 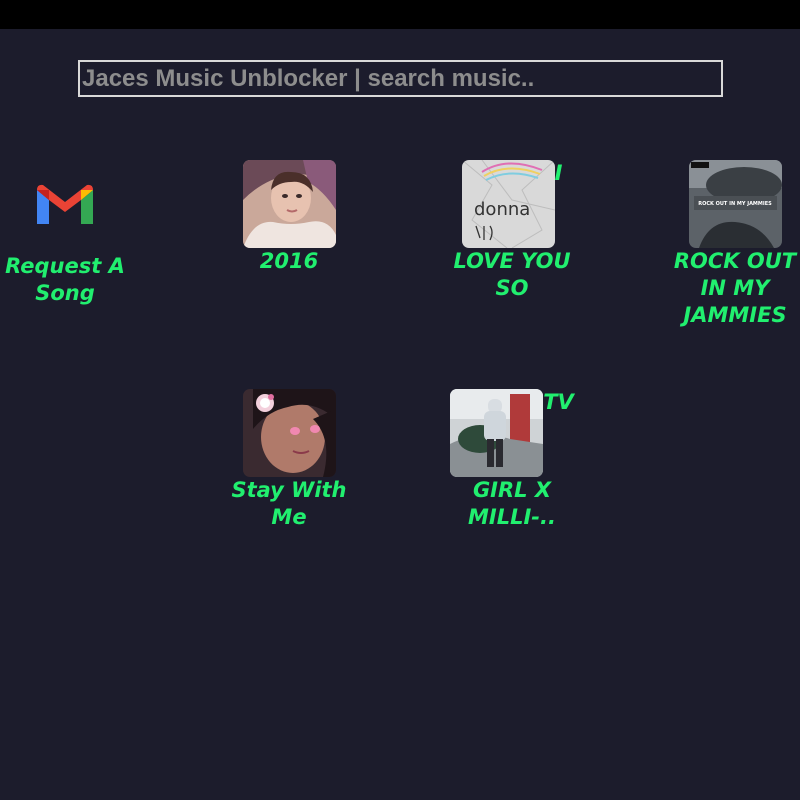 I want to click on svg-text: donna, so click(x=502, y=209).